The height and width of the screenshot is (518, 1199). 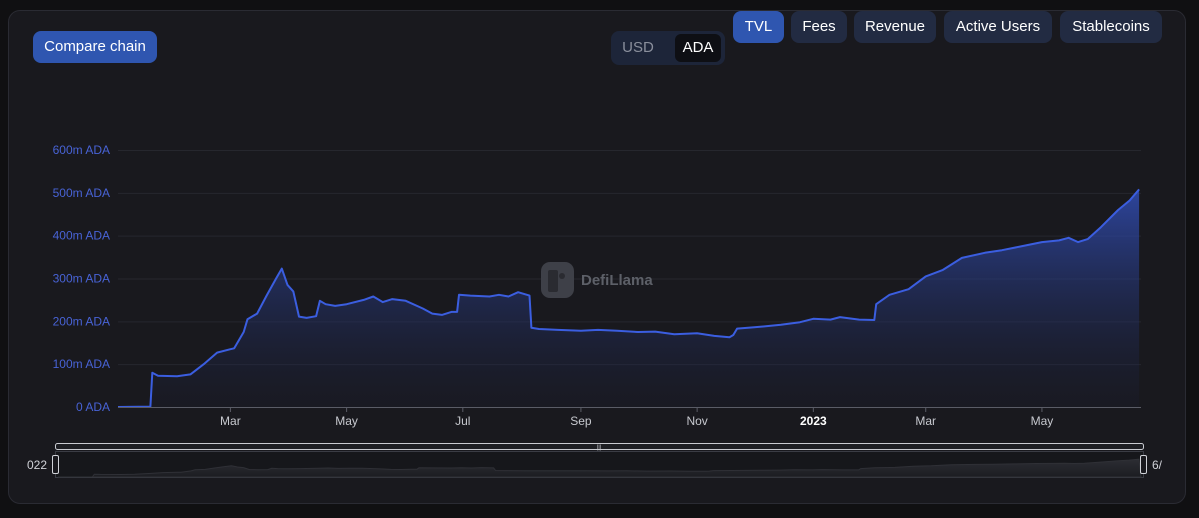 What do you see at coordinates (581, 421) in the screenshot?
I see `x-tick-label: Sep` at bounding box center [581, 421].